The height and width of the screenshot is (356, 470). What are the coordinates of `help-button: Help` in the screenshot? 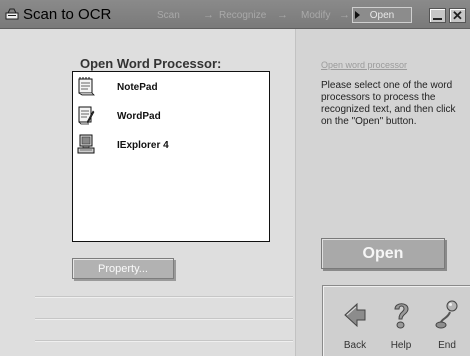 It's located at (401, 326).